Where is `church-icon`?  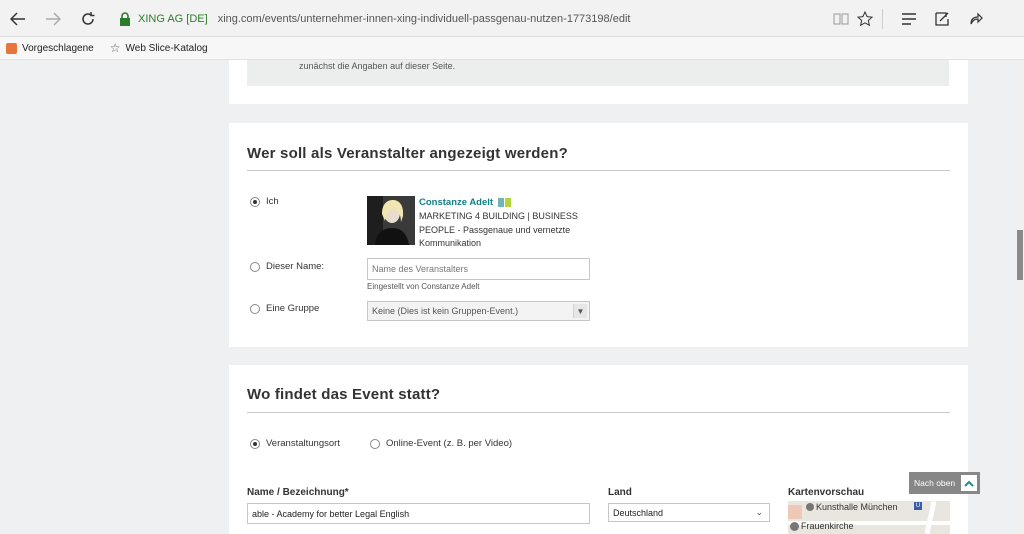
church-icon is located at coordinates (794, 526).